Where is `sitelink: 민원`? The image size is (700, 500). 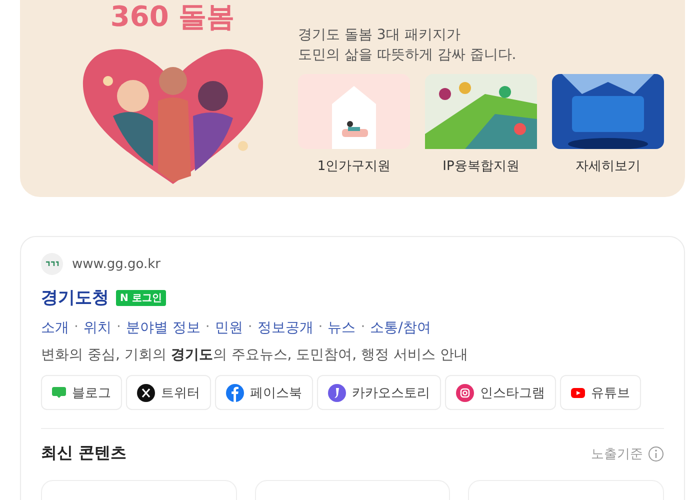
sitelink: 민원 is located at coordinates (228, 328).